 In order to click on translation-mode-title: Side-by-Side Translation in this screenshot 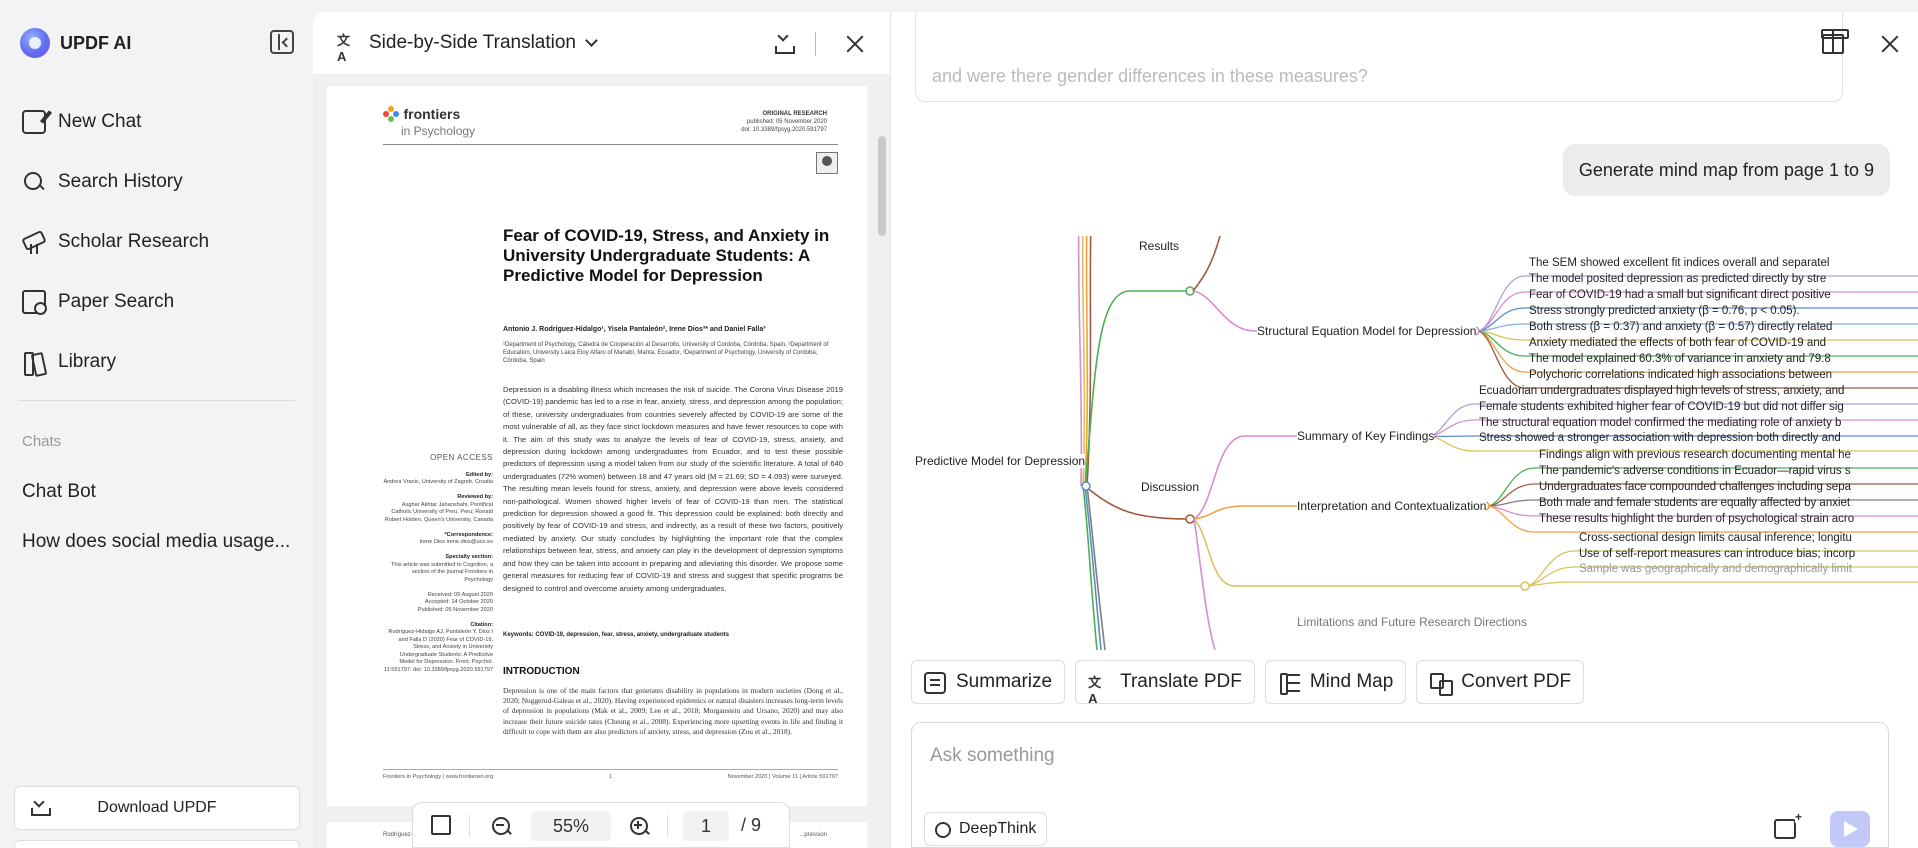, I will do `click(472, 43)`.